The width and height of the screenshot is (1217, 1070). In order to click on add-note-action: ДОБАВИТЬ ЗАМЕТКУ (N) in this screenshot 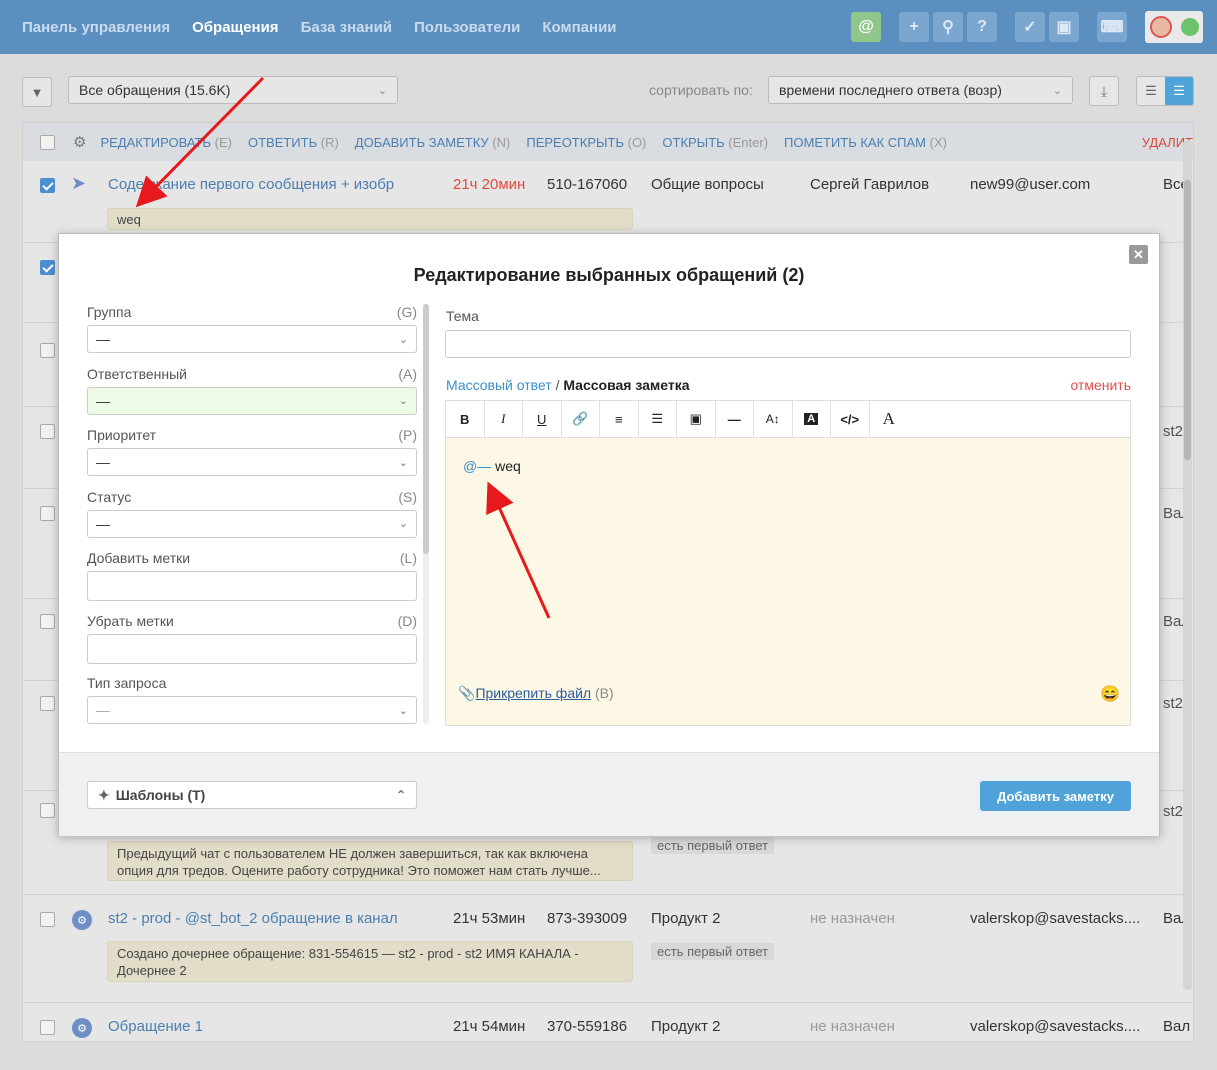, I will do `click(433, 142)`.